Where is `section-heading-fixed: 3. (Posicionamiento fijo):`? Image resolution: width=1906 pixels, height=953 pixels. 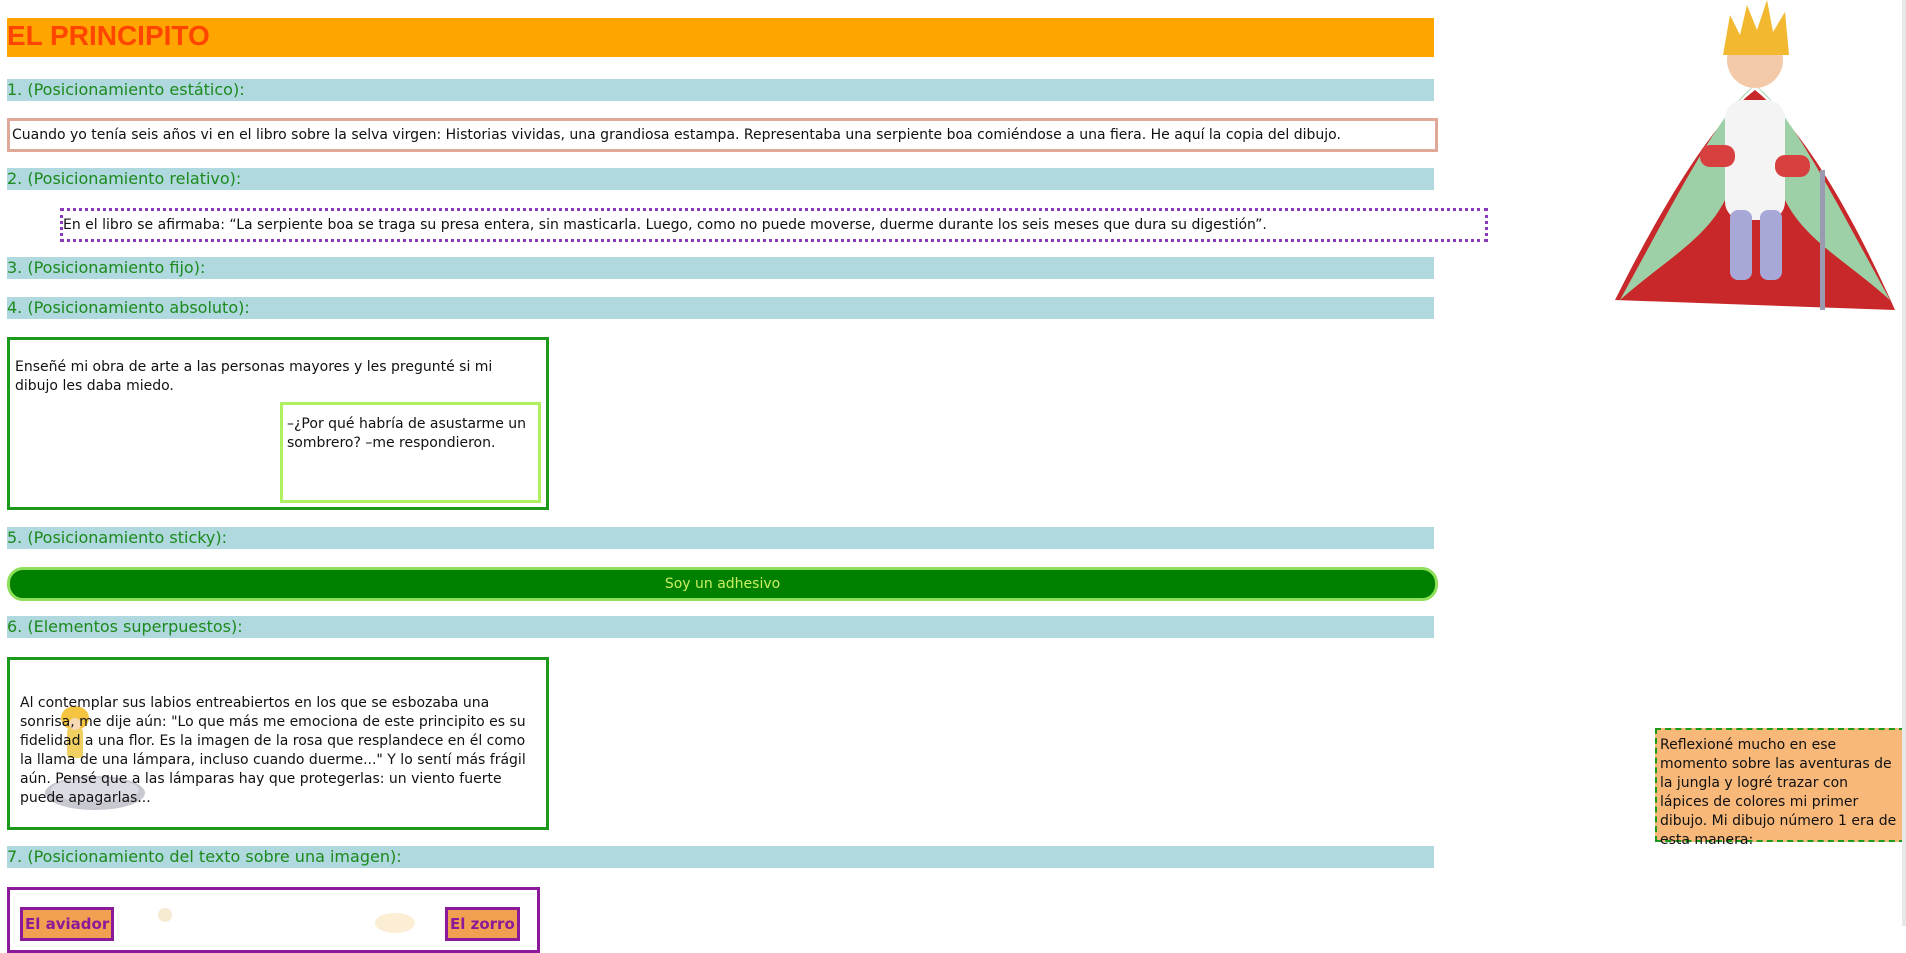
section-heading-fixed: 3. (Posicionamiento fijo): is located at coordinates (720, 268).